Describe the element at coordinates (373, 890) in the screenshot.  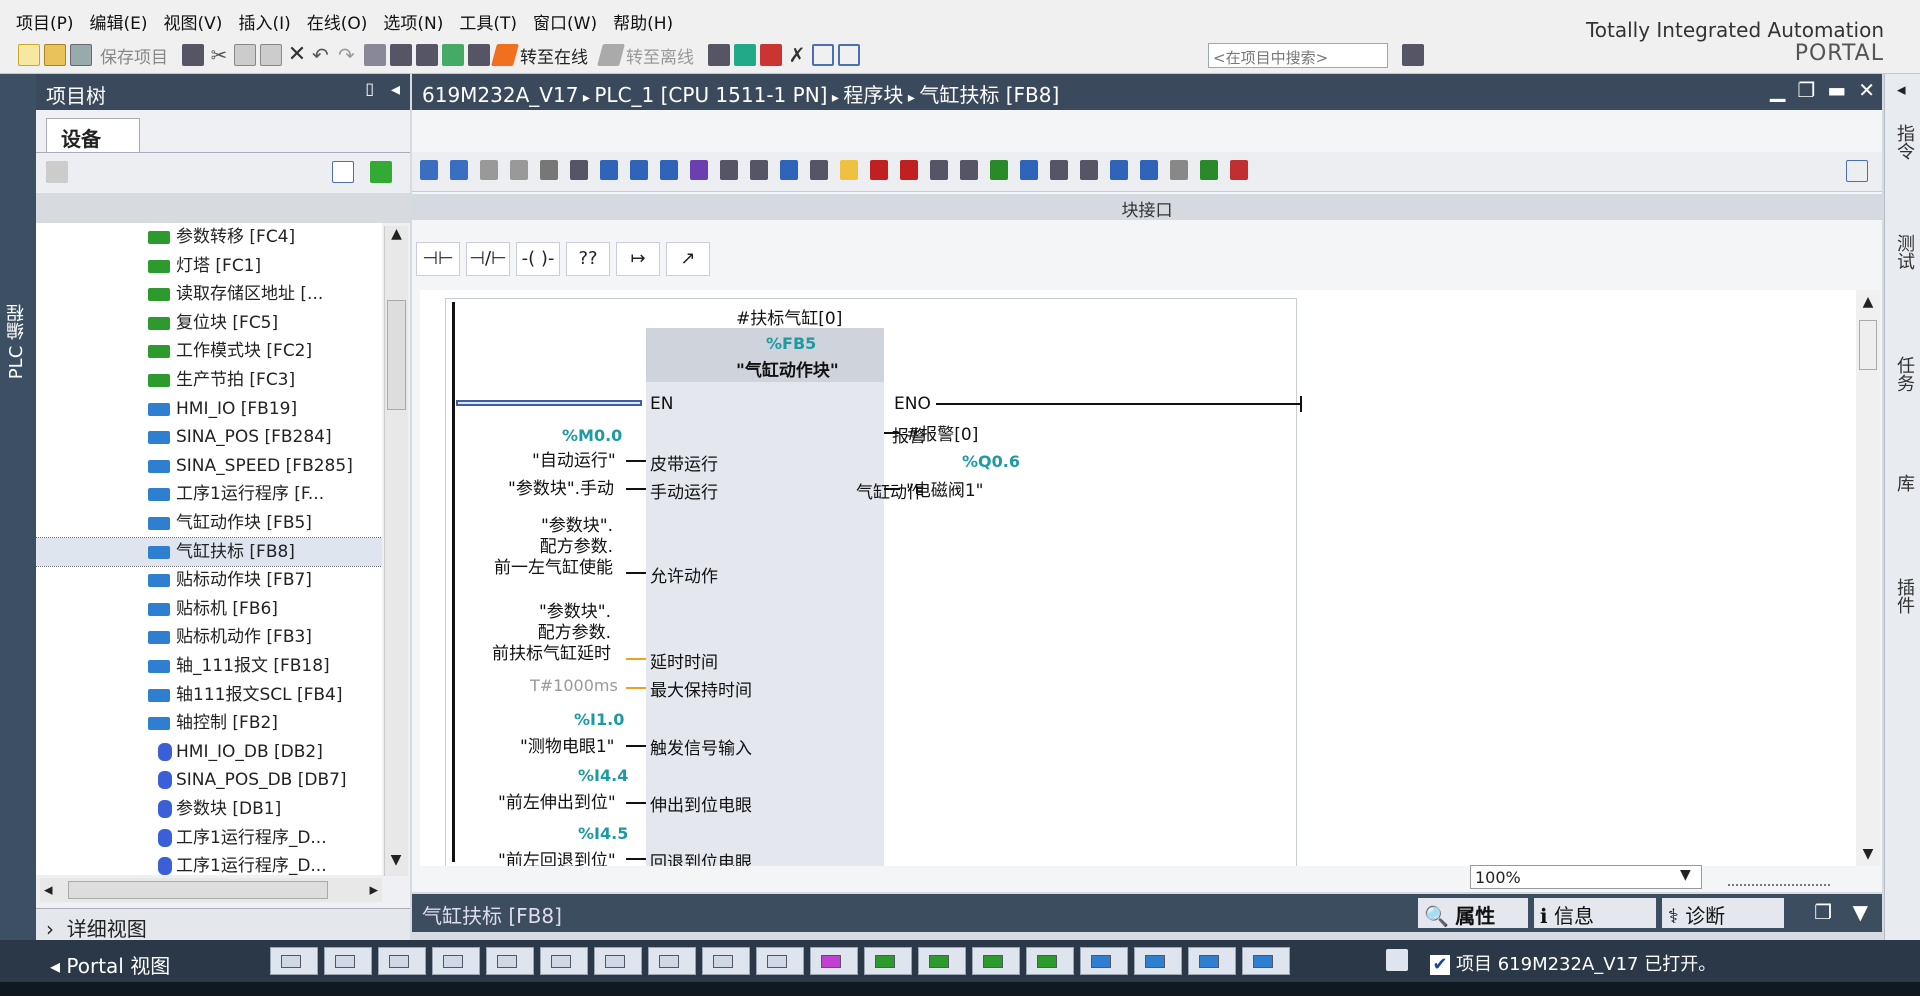
I see `tree-scroll-right-icon: ▸` at that location.